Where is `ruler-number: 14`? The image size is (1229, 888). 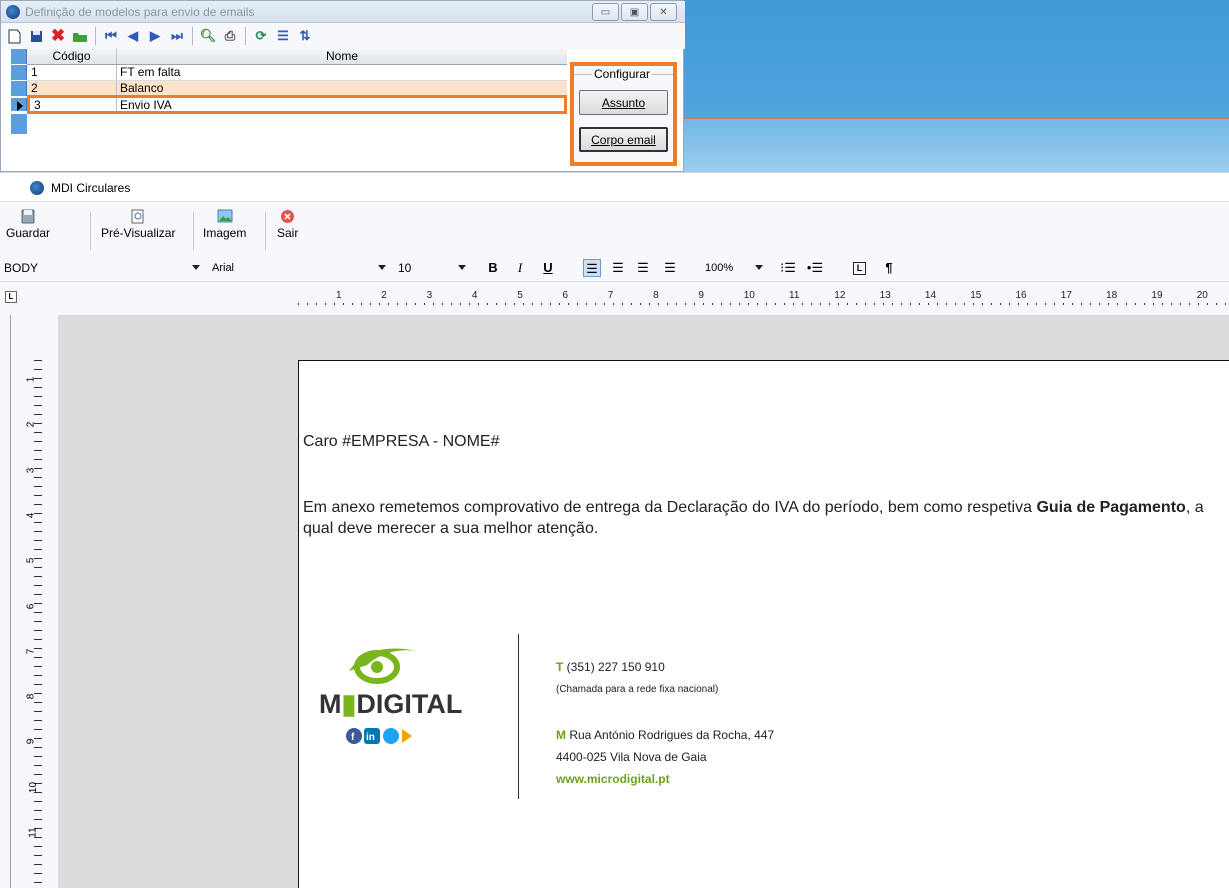 ruler-number: 14 is located at coordinates (930, 295).